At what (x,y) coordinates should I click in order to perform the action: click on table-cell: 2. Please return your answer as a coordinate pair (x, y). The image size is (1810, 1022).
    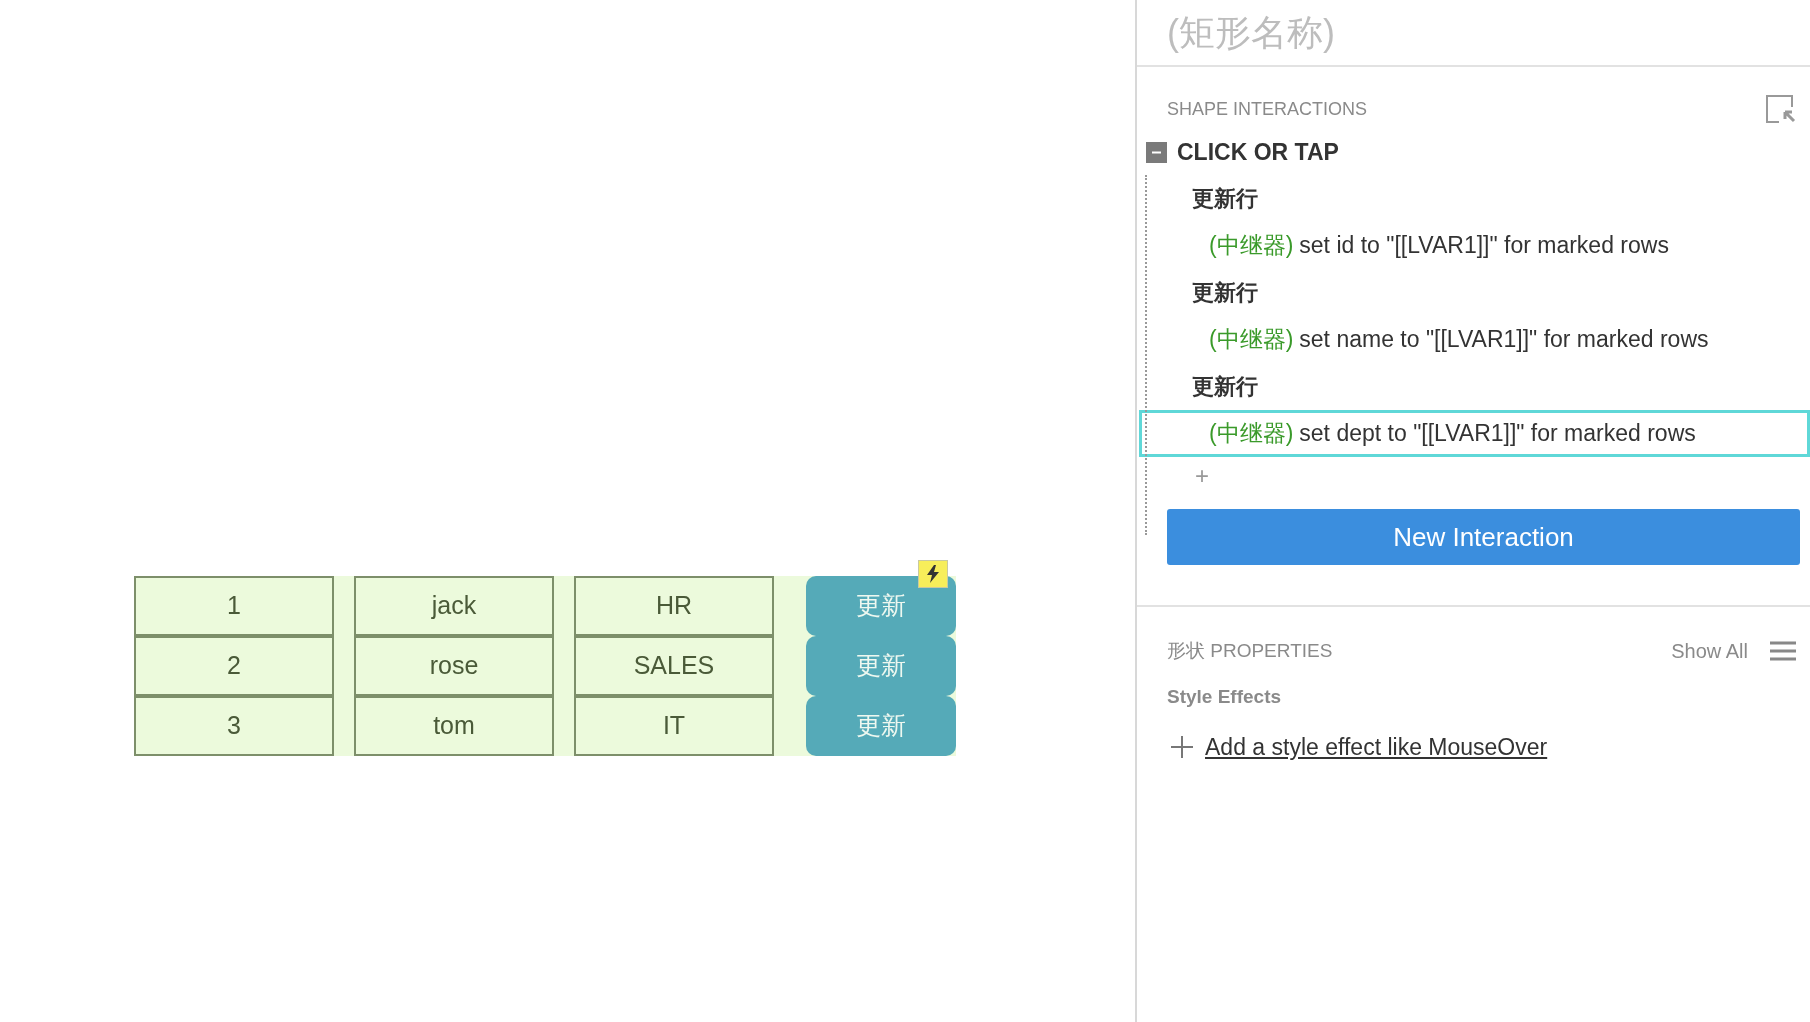
    Looking at the image, I should click on (234, 666).